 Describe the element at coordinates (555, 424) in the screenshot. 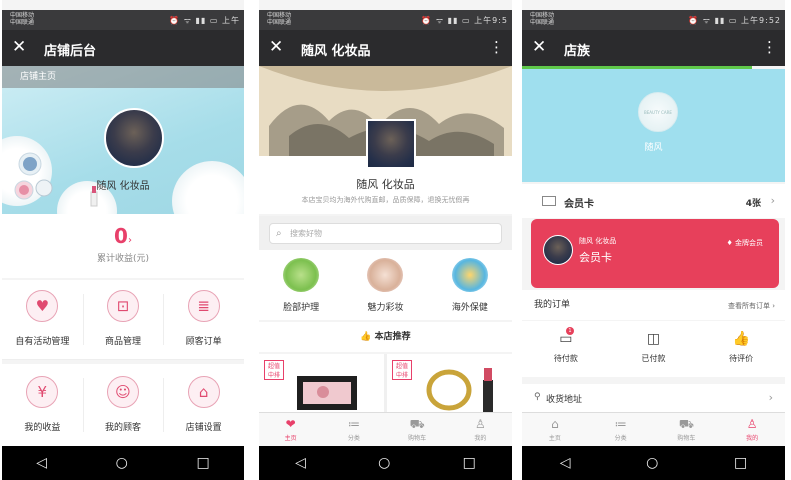

I see `home-icon: ⌂` at that location.